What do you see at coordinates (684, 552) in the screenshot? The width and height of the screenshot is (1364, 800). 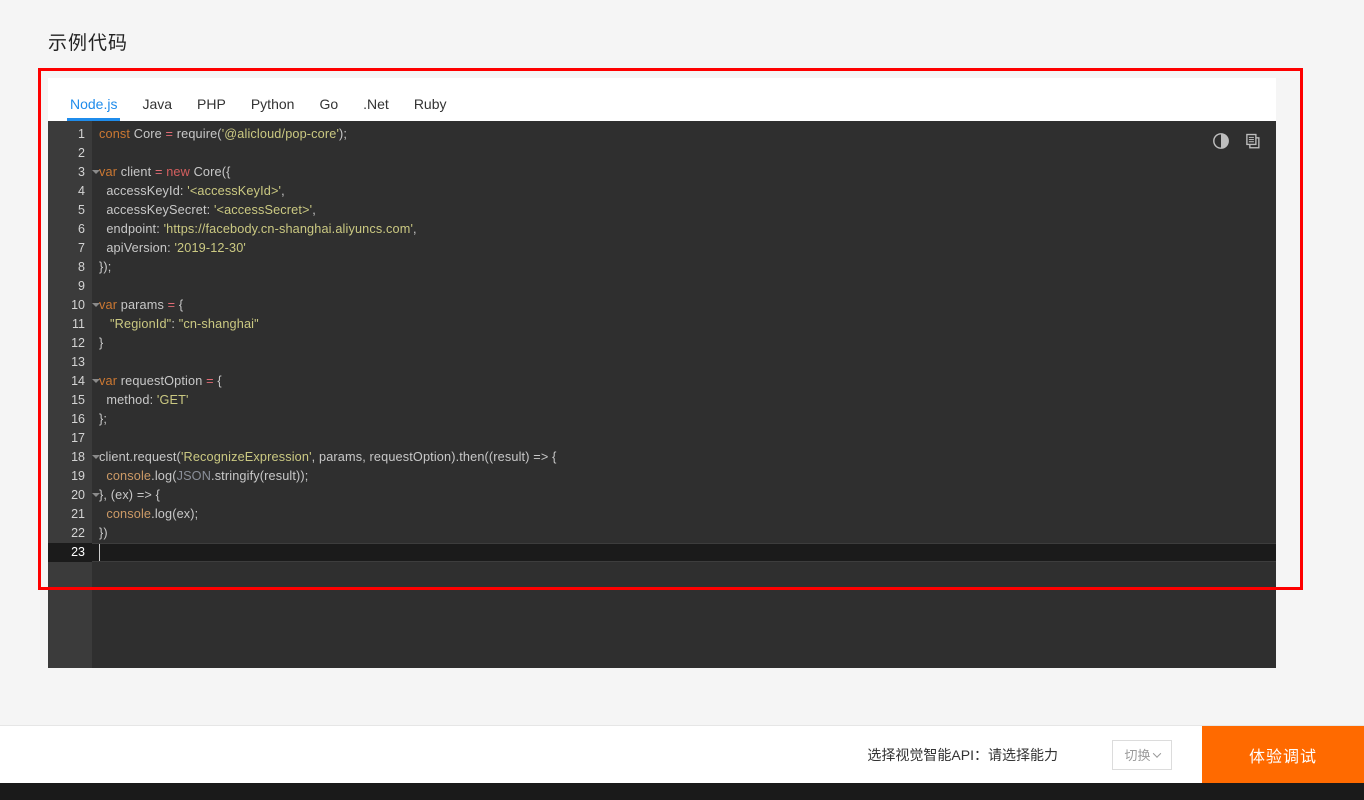 I see `code-line` at bounding box center [684, 552].